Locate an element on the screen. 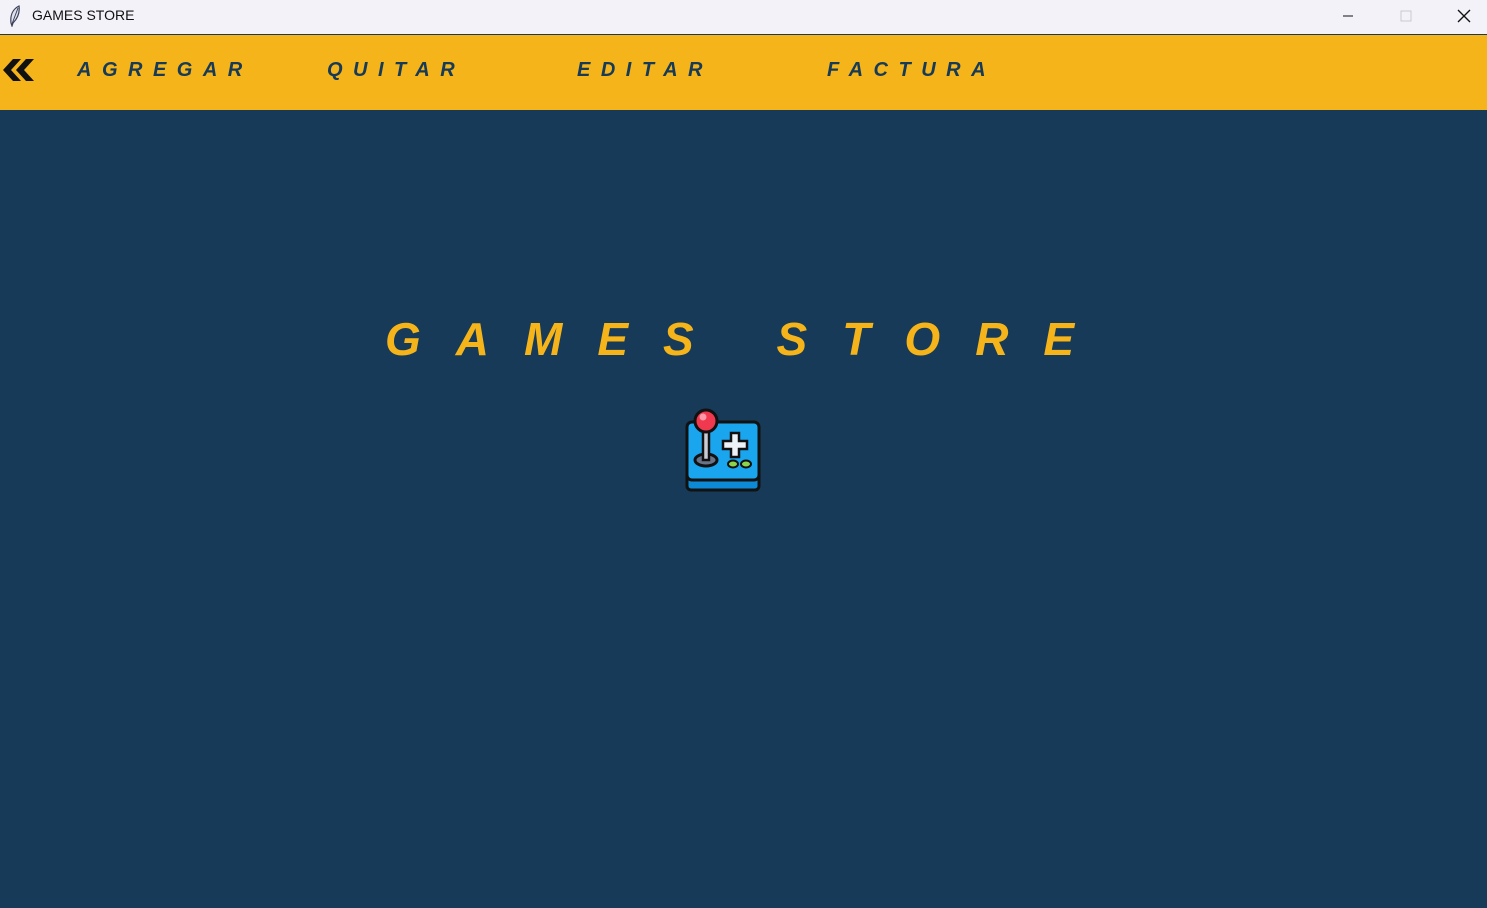 Image resolution: width=1487 pixels, height=908 pixels. maximize-button is located at coordinates (1406, 16).